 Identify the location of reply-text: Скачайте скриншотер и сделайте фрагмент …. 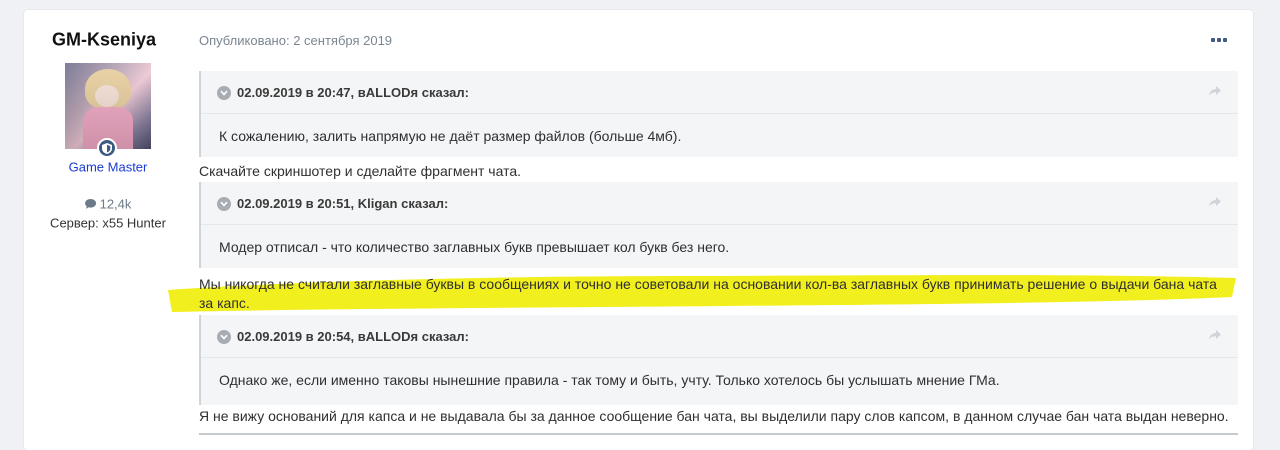
(360, 171).